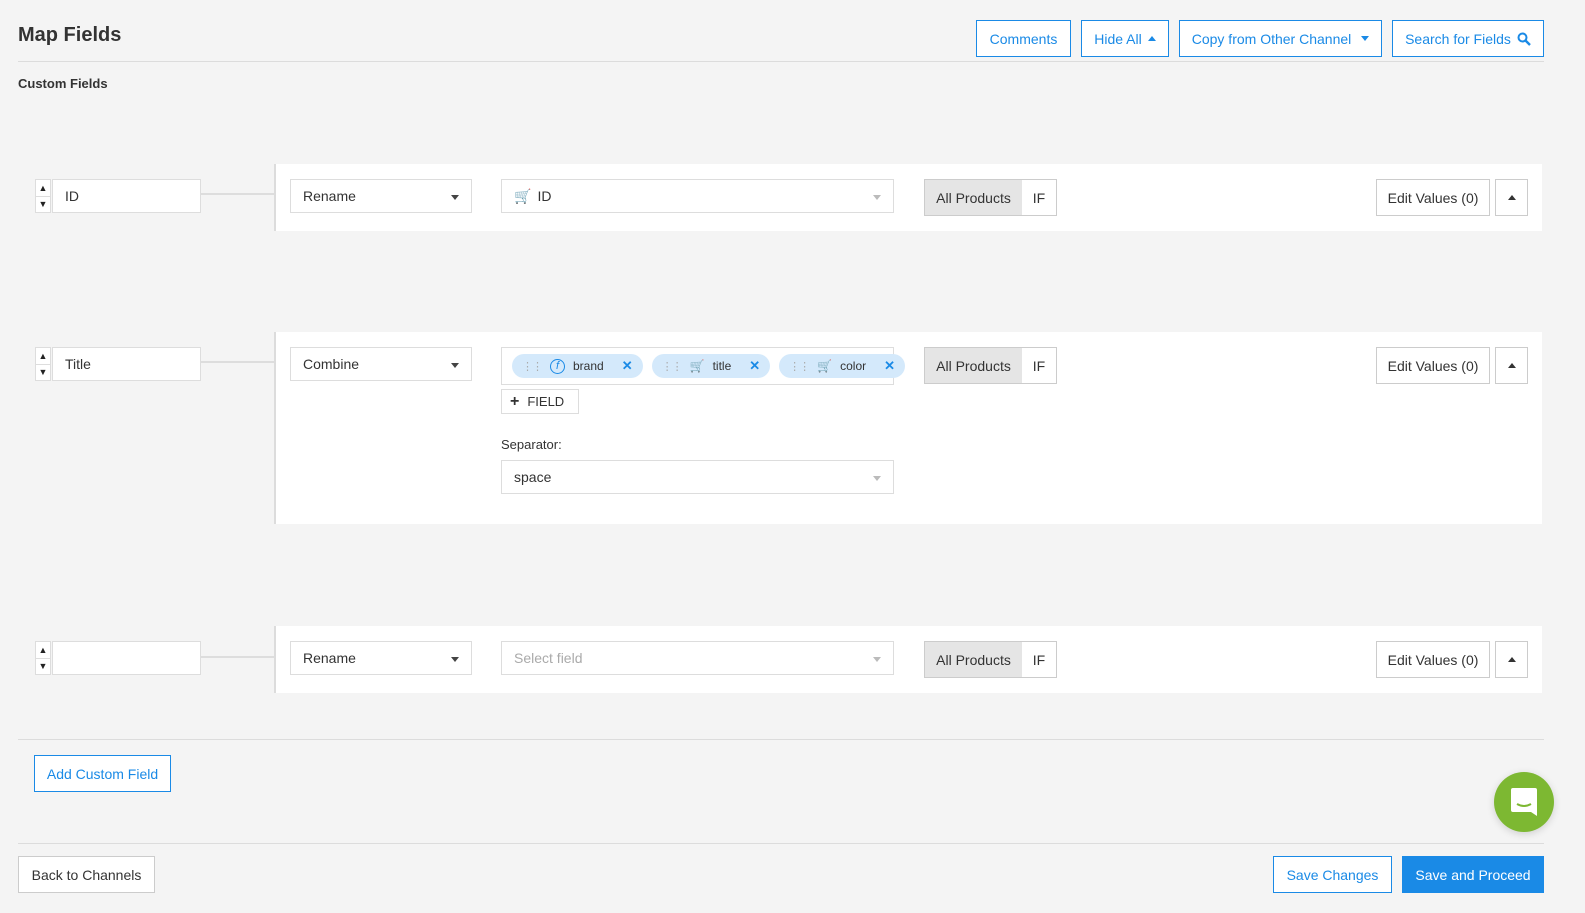  I want to click on field-chip: ⋮⋮ 🛒 title ✕, so click(711, 366).